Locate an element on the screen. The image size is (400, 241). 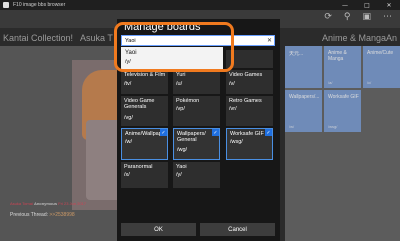
clear-icon: ✕ is located at coordinates (269, 40).